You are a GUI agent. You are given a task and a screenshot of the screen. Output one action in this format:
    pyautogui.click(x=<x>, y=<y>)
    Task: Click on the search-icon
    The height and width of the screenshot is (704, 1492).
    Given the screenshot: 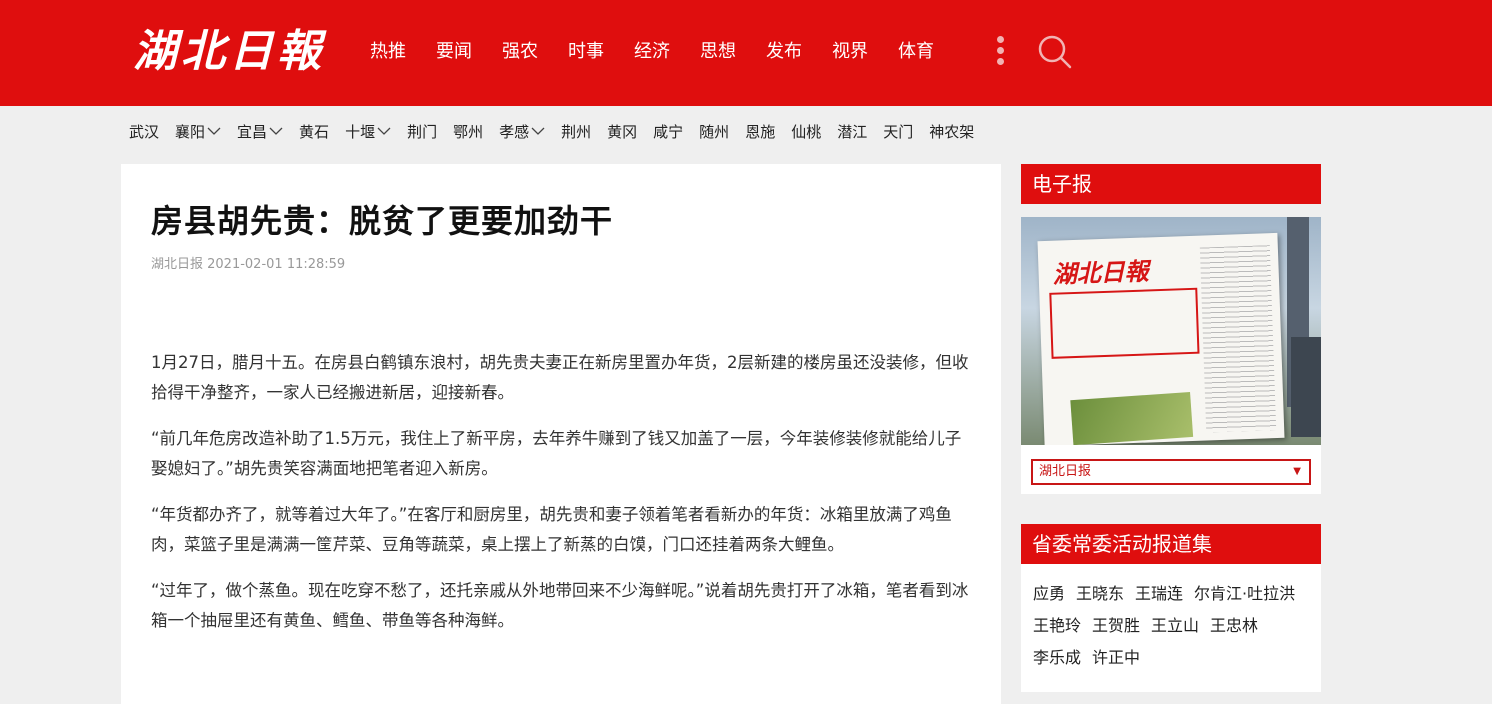 What is the action you would take?
    pyautogui.click(x=1055, y=52)
    